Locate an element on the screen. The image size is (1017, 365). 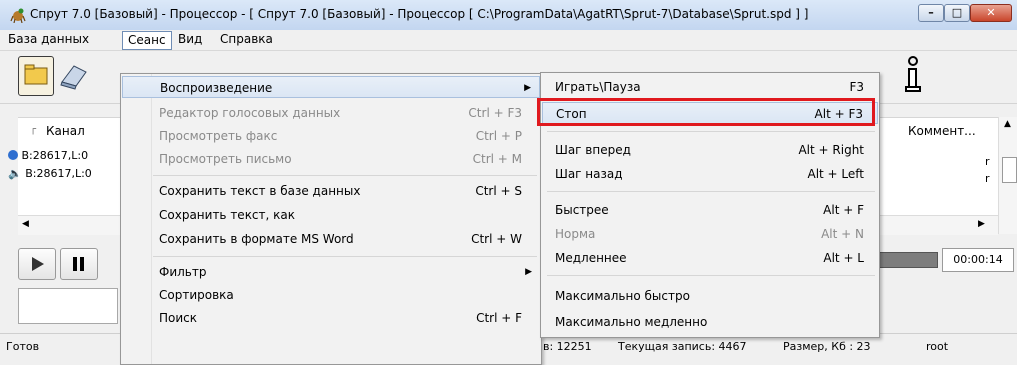
maximize-button: □ is located at coordinates (957, 13).